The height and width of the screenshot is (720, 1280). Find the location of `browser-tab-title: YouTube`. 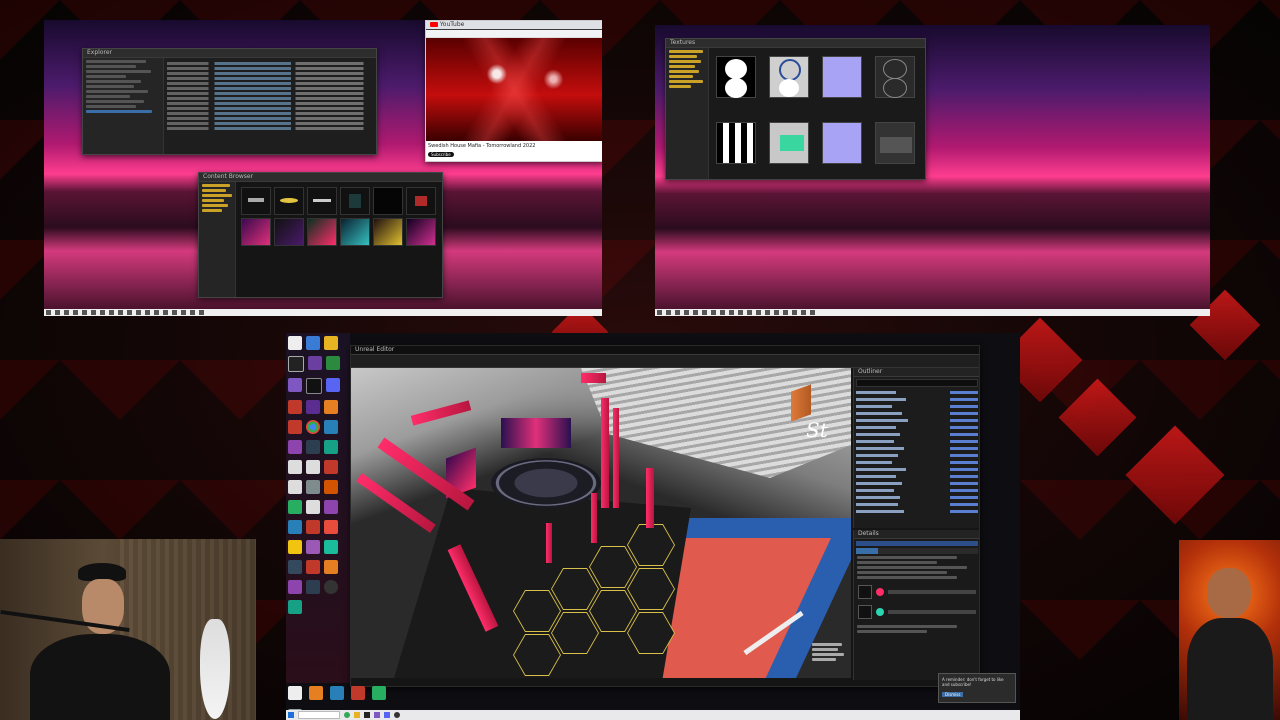

browser-tab-title: YouTube is located at coordinates (452, 24).